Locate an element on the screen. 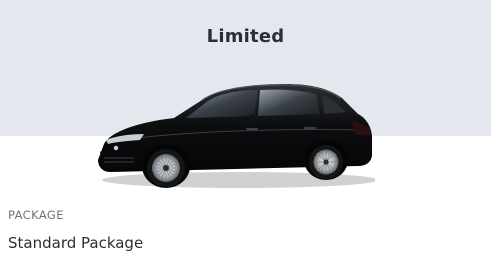 The height and width of the screenshot is (260, 491). trim-title: Limited is located at coordinates (245, 36).